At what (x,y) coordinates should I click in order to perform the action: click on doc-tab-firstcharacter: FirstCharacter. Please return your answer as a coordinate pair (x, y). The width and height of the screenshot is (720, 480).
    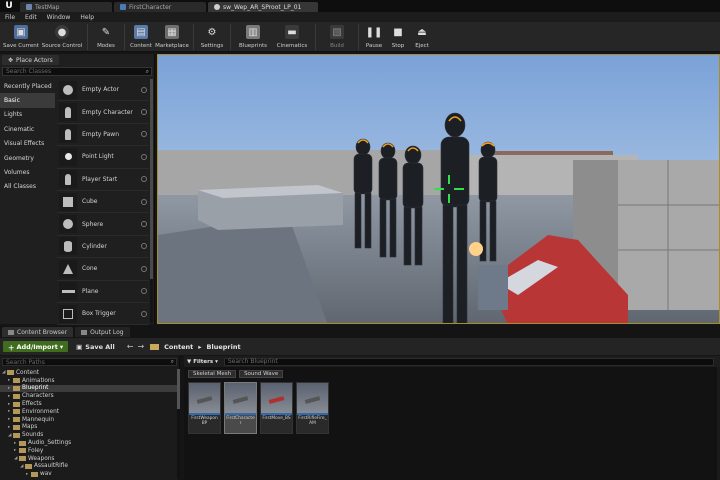
    Looking at the image, I should click on (160, 7).